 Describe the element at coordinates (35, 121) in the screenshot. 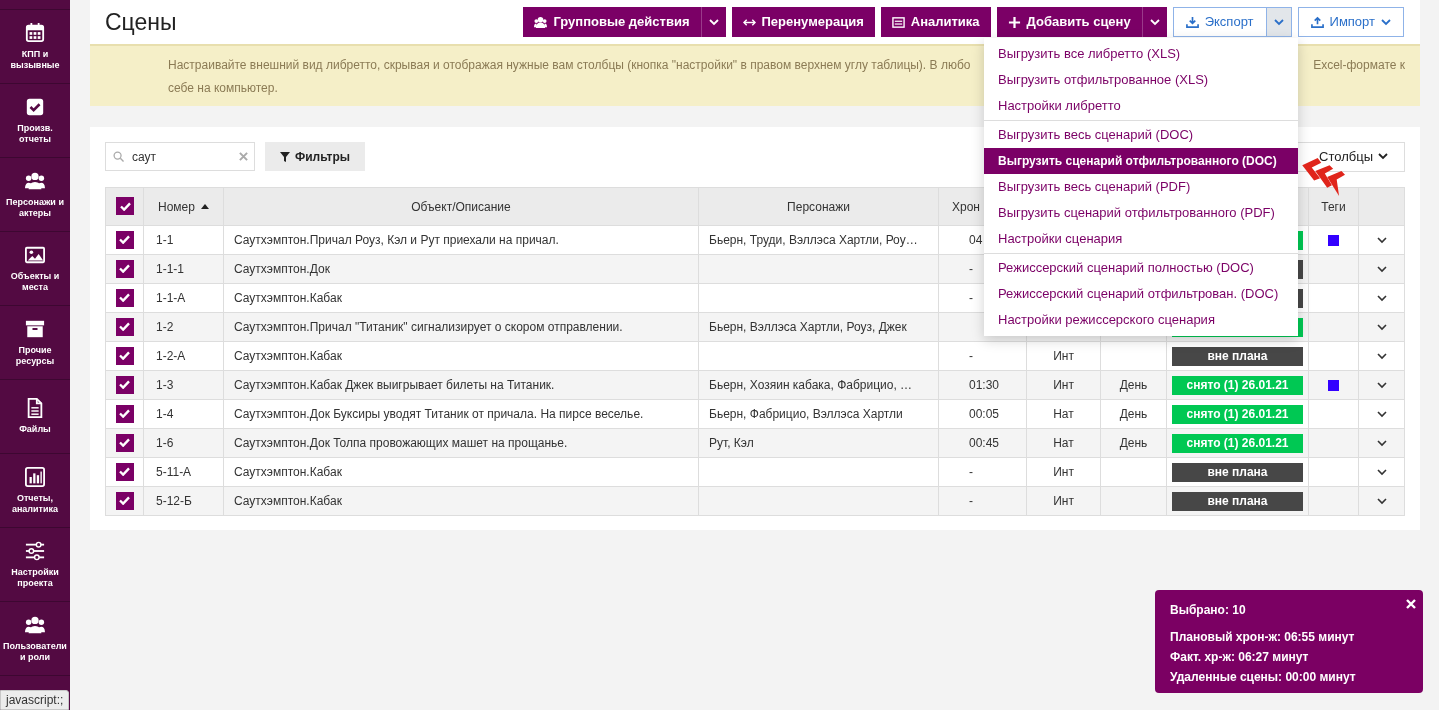

I see `sidebar-item: Произв. отчеты` at that location.